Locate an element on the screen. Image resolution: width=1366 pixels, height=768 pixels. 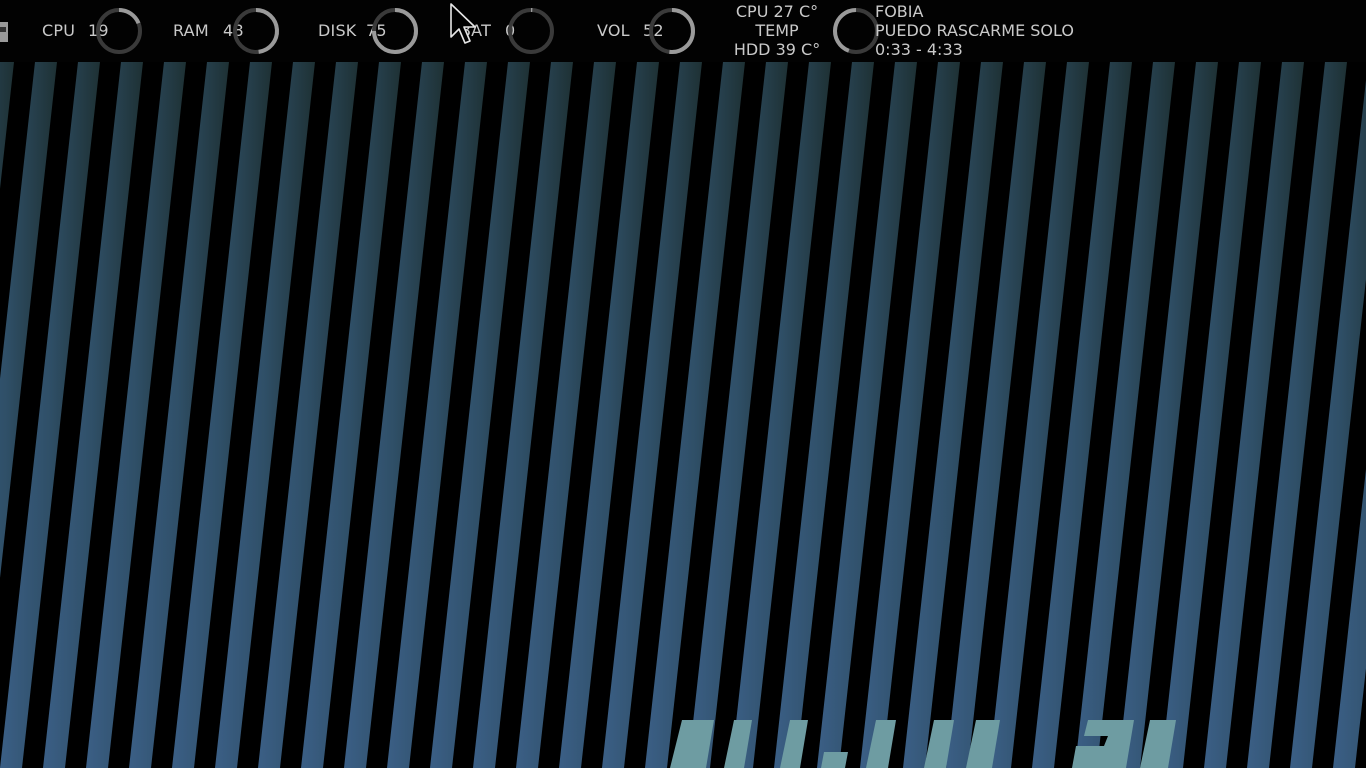
track-time: 0:33 - 4:33 is located at coordinates (919, 49).